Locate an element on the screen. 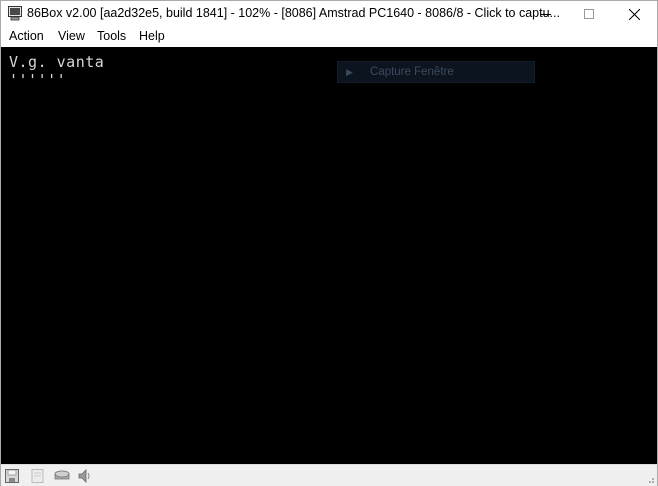  close-icon is located at coordinates (634, 14).